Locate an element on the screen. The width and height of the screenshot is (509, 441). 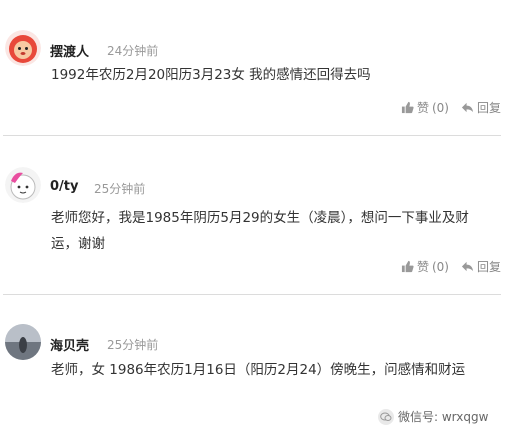
comment-text-line: 老师您好，我是1985年阴历5月29的女生（凌晨），想问一下事业及财 is located at coordinates (260, 218).